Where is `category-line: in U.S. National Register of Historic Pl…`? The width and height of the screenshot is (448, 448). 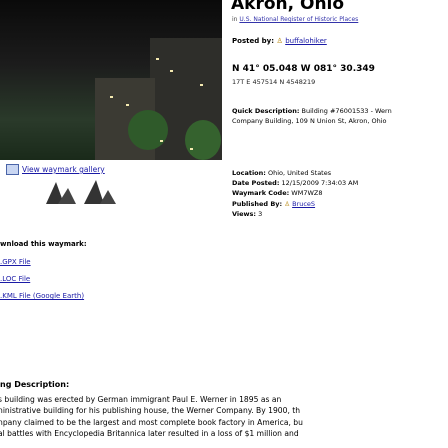
category-line: in U.S. National Register of Historic Pl… is located at coordinates (295, 19).